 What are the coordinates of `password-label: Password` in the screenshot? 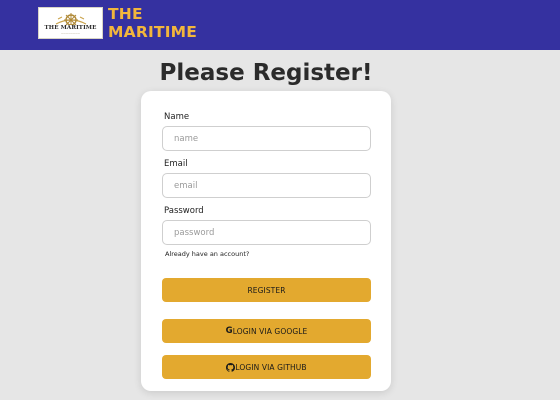 It's located at (184, 211).